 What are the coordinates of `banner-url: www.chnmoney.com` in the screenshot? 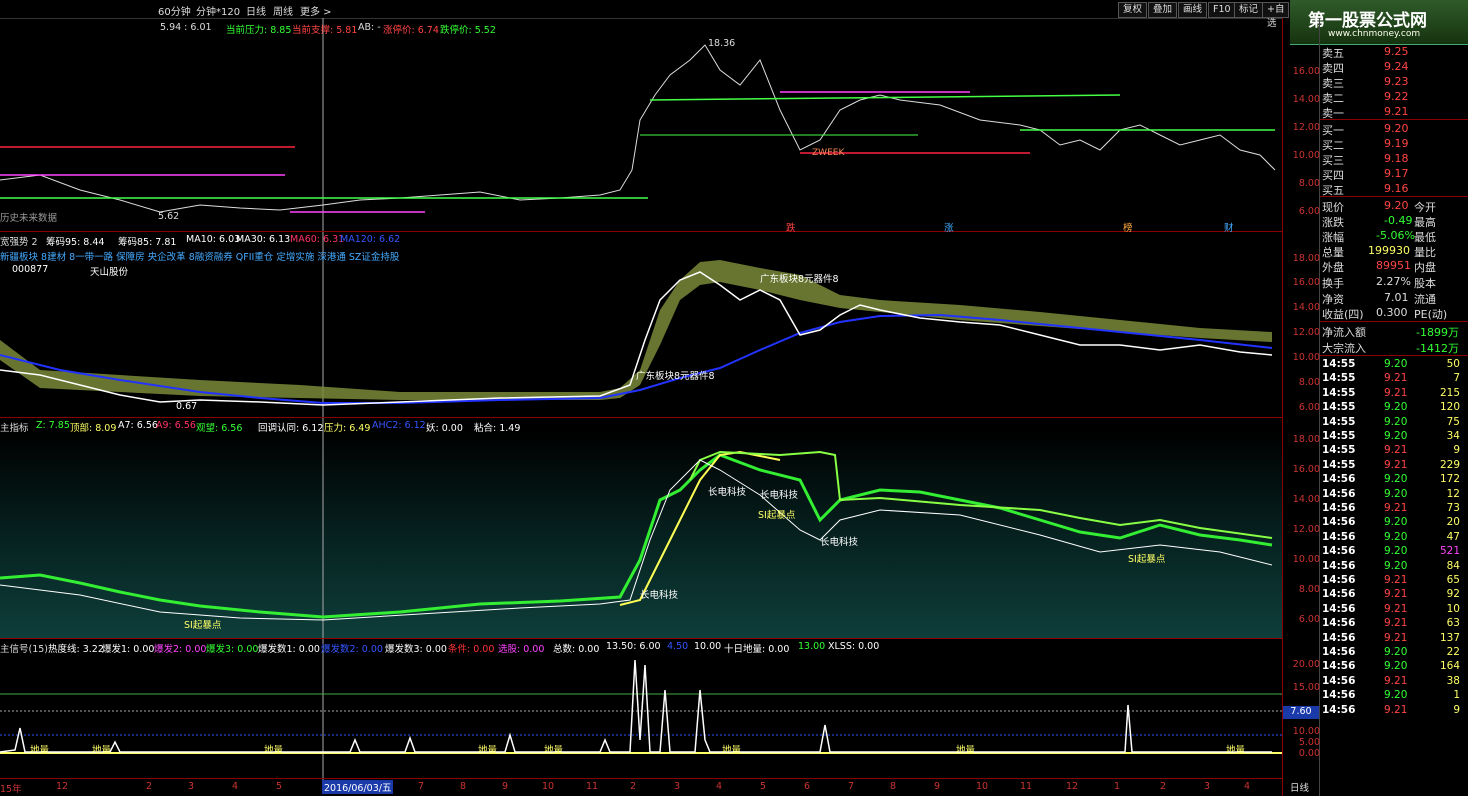 It's located at (1374, 34).